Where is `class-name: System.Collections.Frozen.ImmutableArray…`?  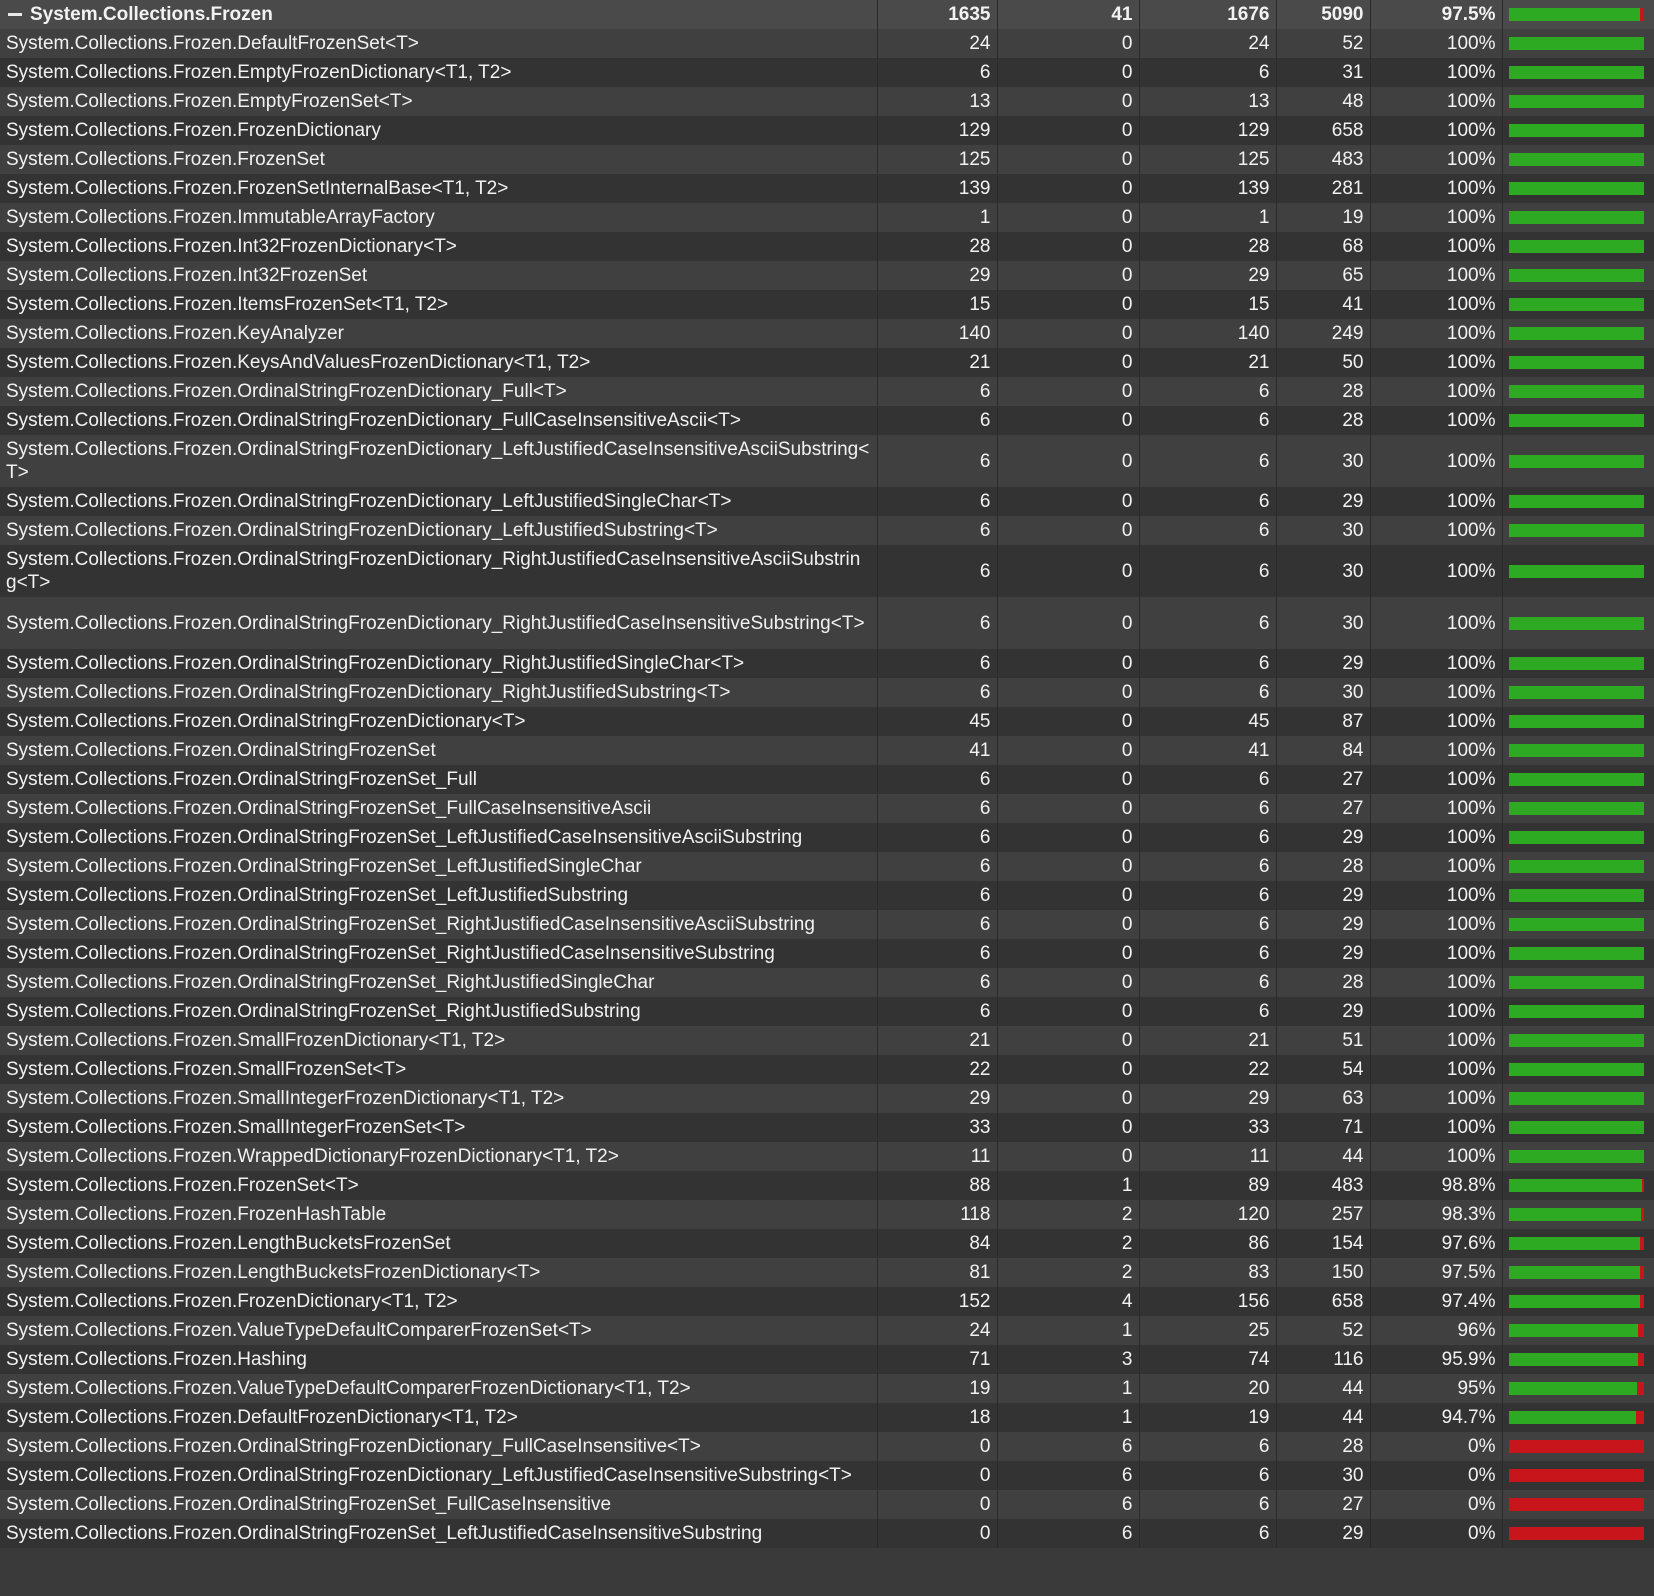
class-name: System.Collections.Frozen.ImmutableArray… is located at coordinates (439, 217).